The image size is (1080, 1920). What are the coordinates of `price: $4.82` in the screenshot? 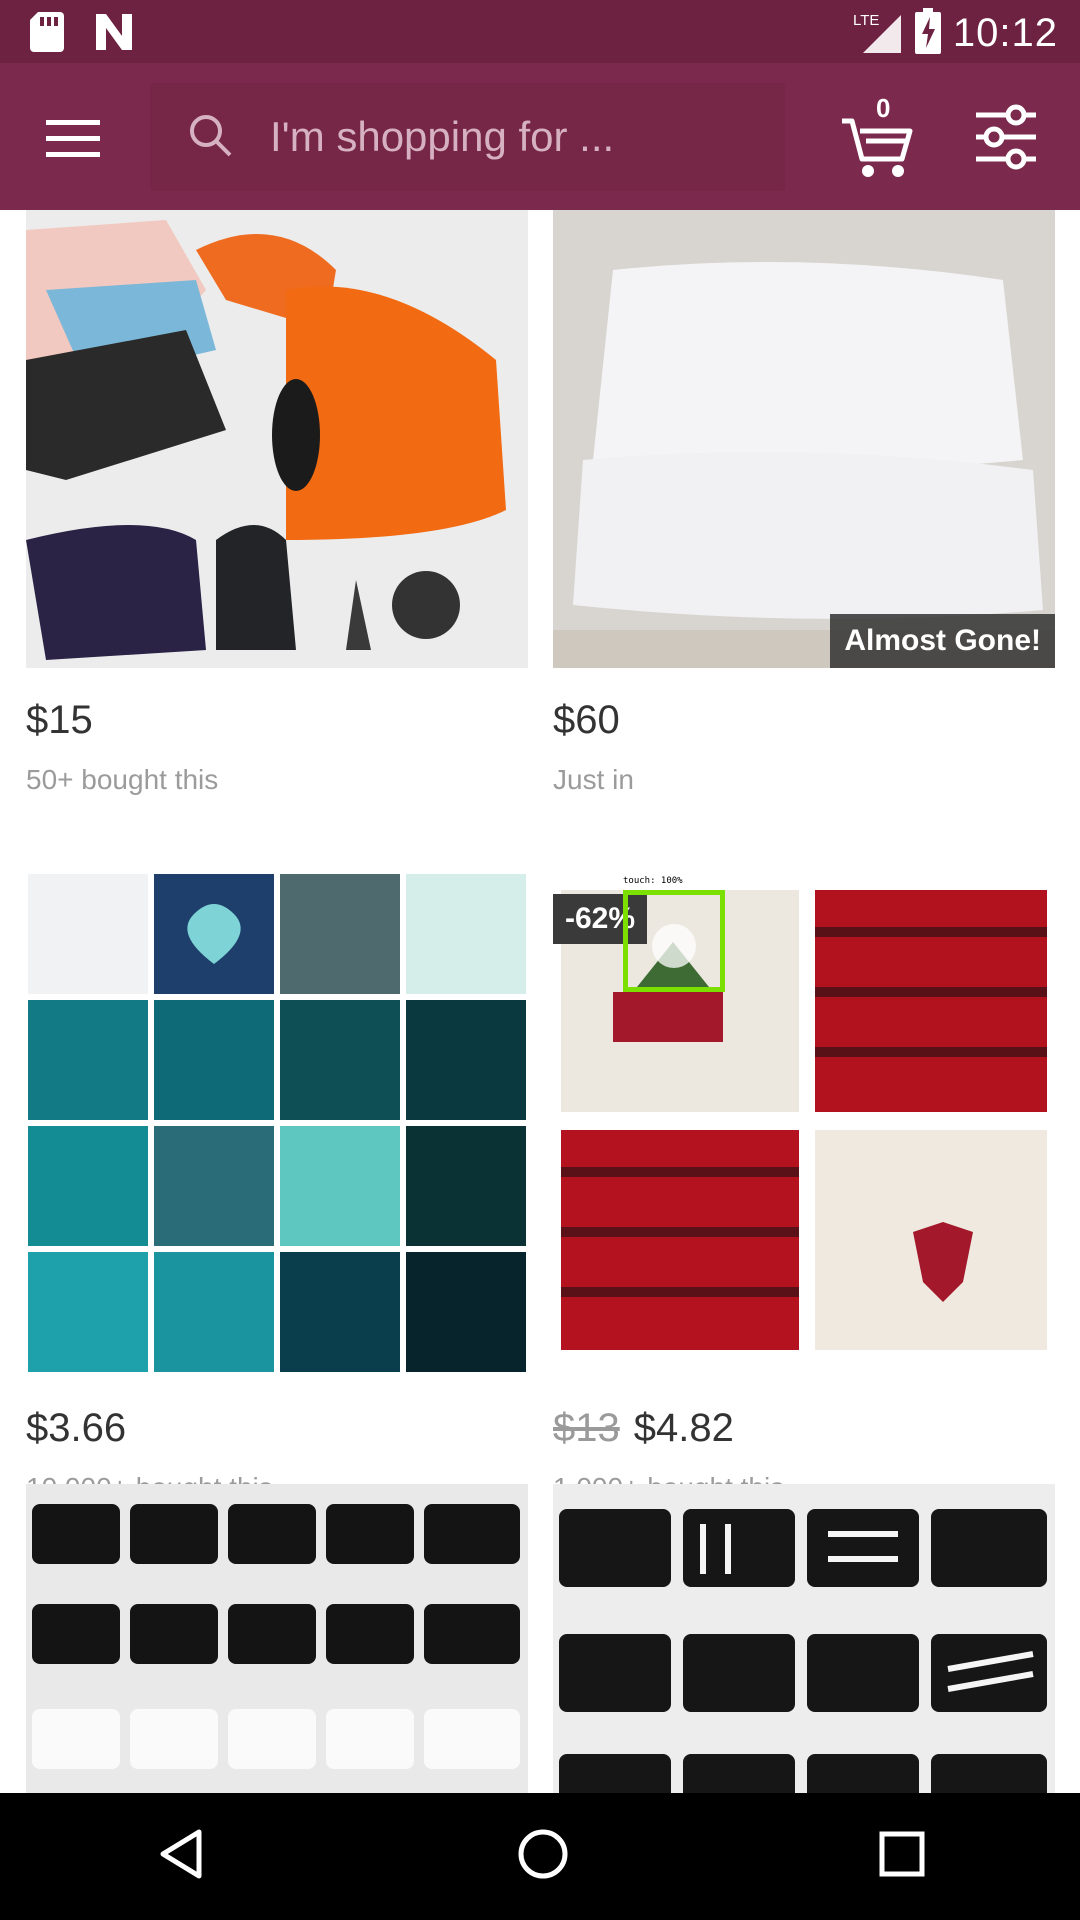 It's located at (683, 1428).